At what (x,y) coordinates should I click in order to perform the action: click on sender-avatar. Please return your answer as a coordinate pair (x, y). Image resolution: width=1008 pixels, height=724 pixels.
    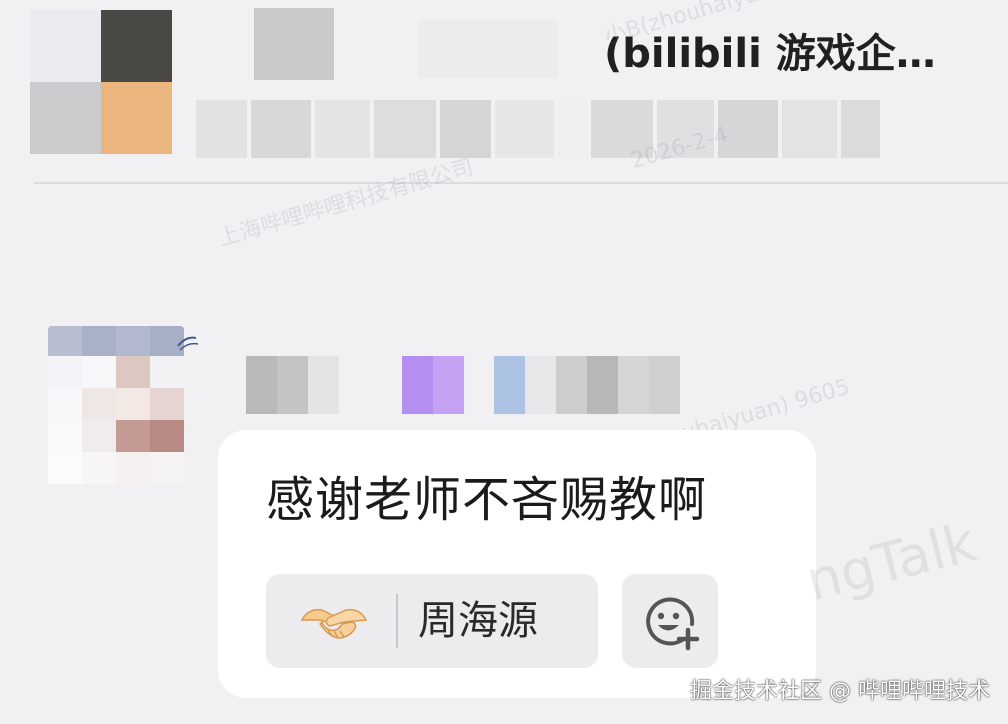
    Looking at the image, I should click on (116, 405).